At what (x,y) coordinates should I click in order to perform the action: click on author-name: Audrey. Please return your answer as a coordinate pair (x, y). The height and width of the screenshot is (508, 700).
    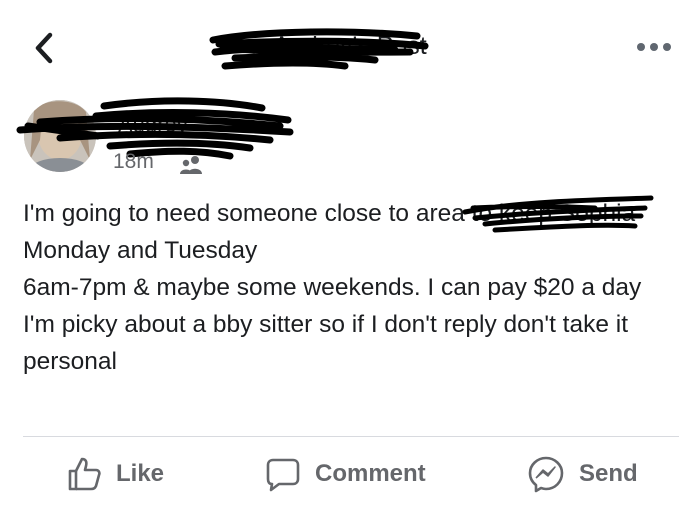
    Looking at the image, I should click on (153, 125).